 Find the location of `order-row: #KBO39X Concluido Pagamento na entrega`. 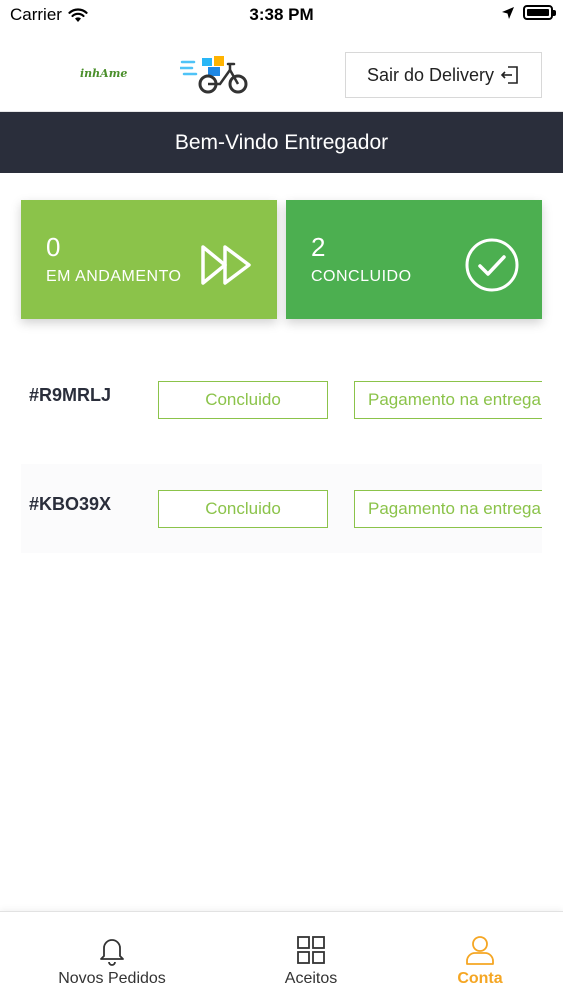

order-row: #KBO39X Concluido Pagamento na entrega is located at coordinates (281, 508).